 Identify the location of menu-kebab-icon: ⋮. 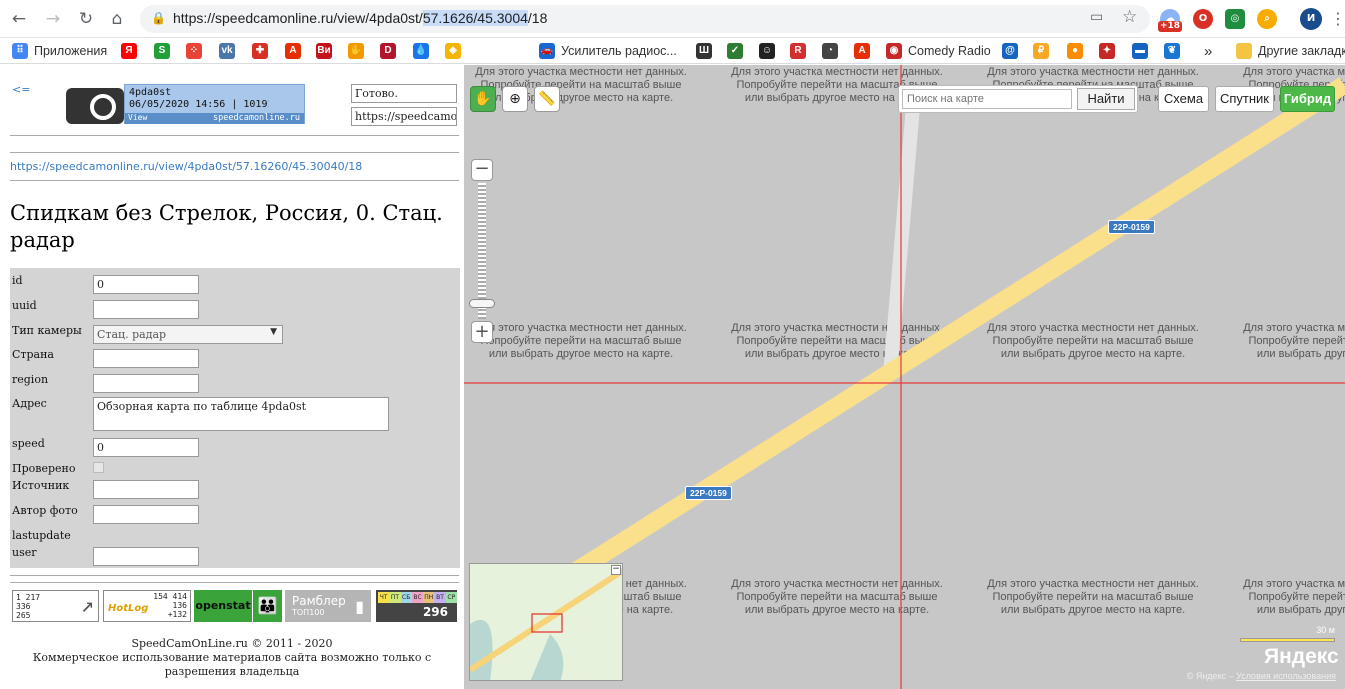
(1337, 18).